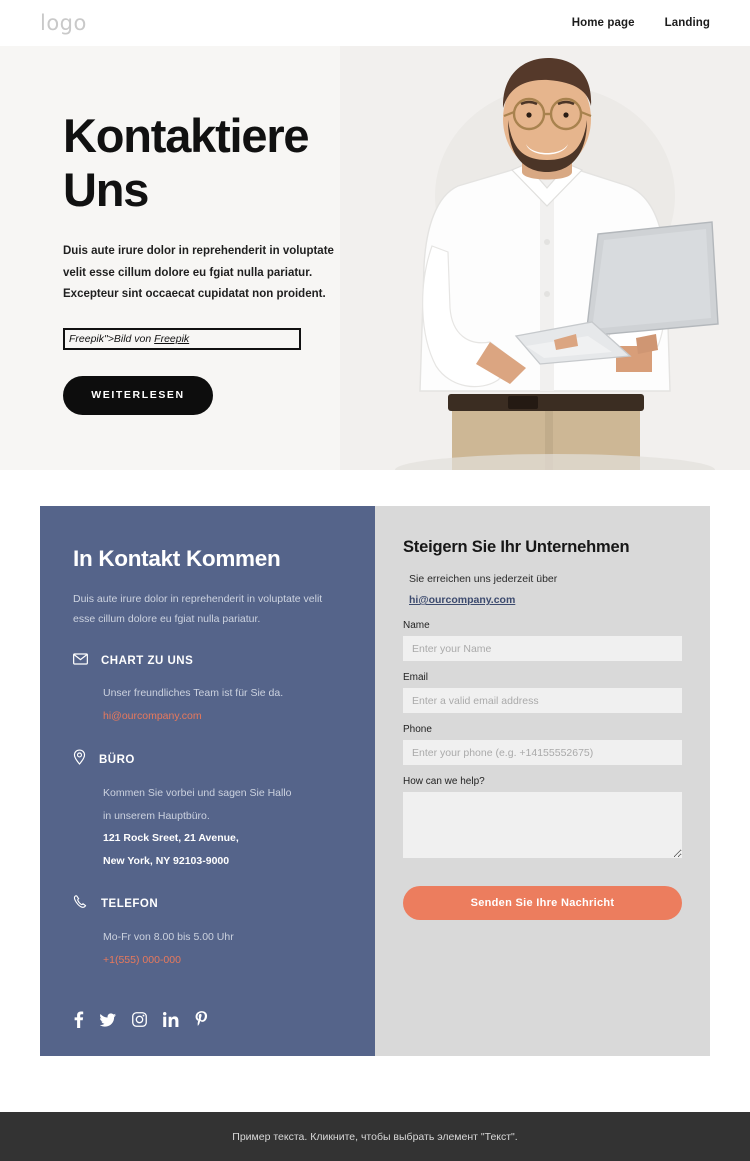  I want to click on image-credit-field: Freepik">Bild von Freepik, so click(182, 338).